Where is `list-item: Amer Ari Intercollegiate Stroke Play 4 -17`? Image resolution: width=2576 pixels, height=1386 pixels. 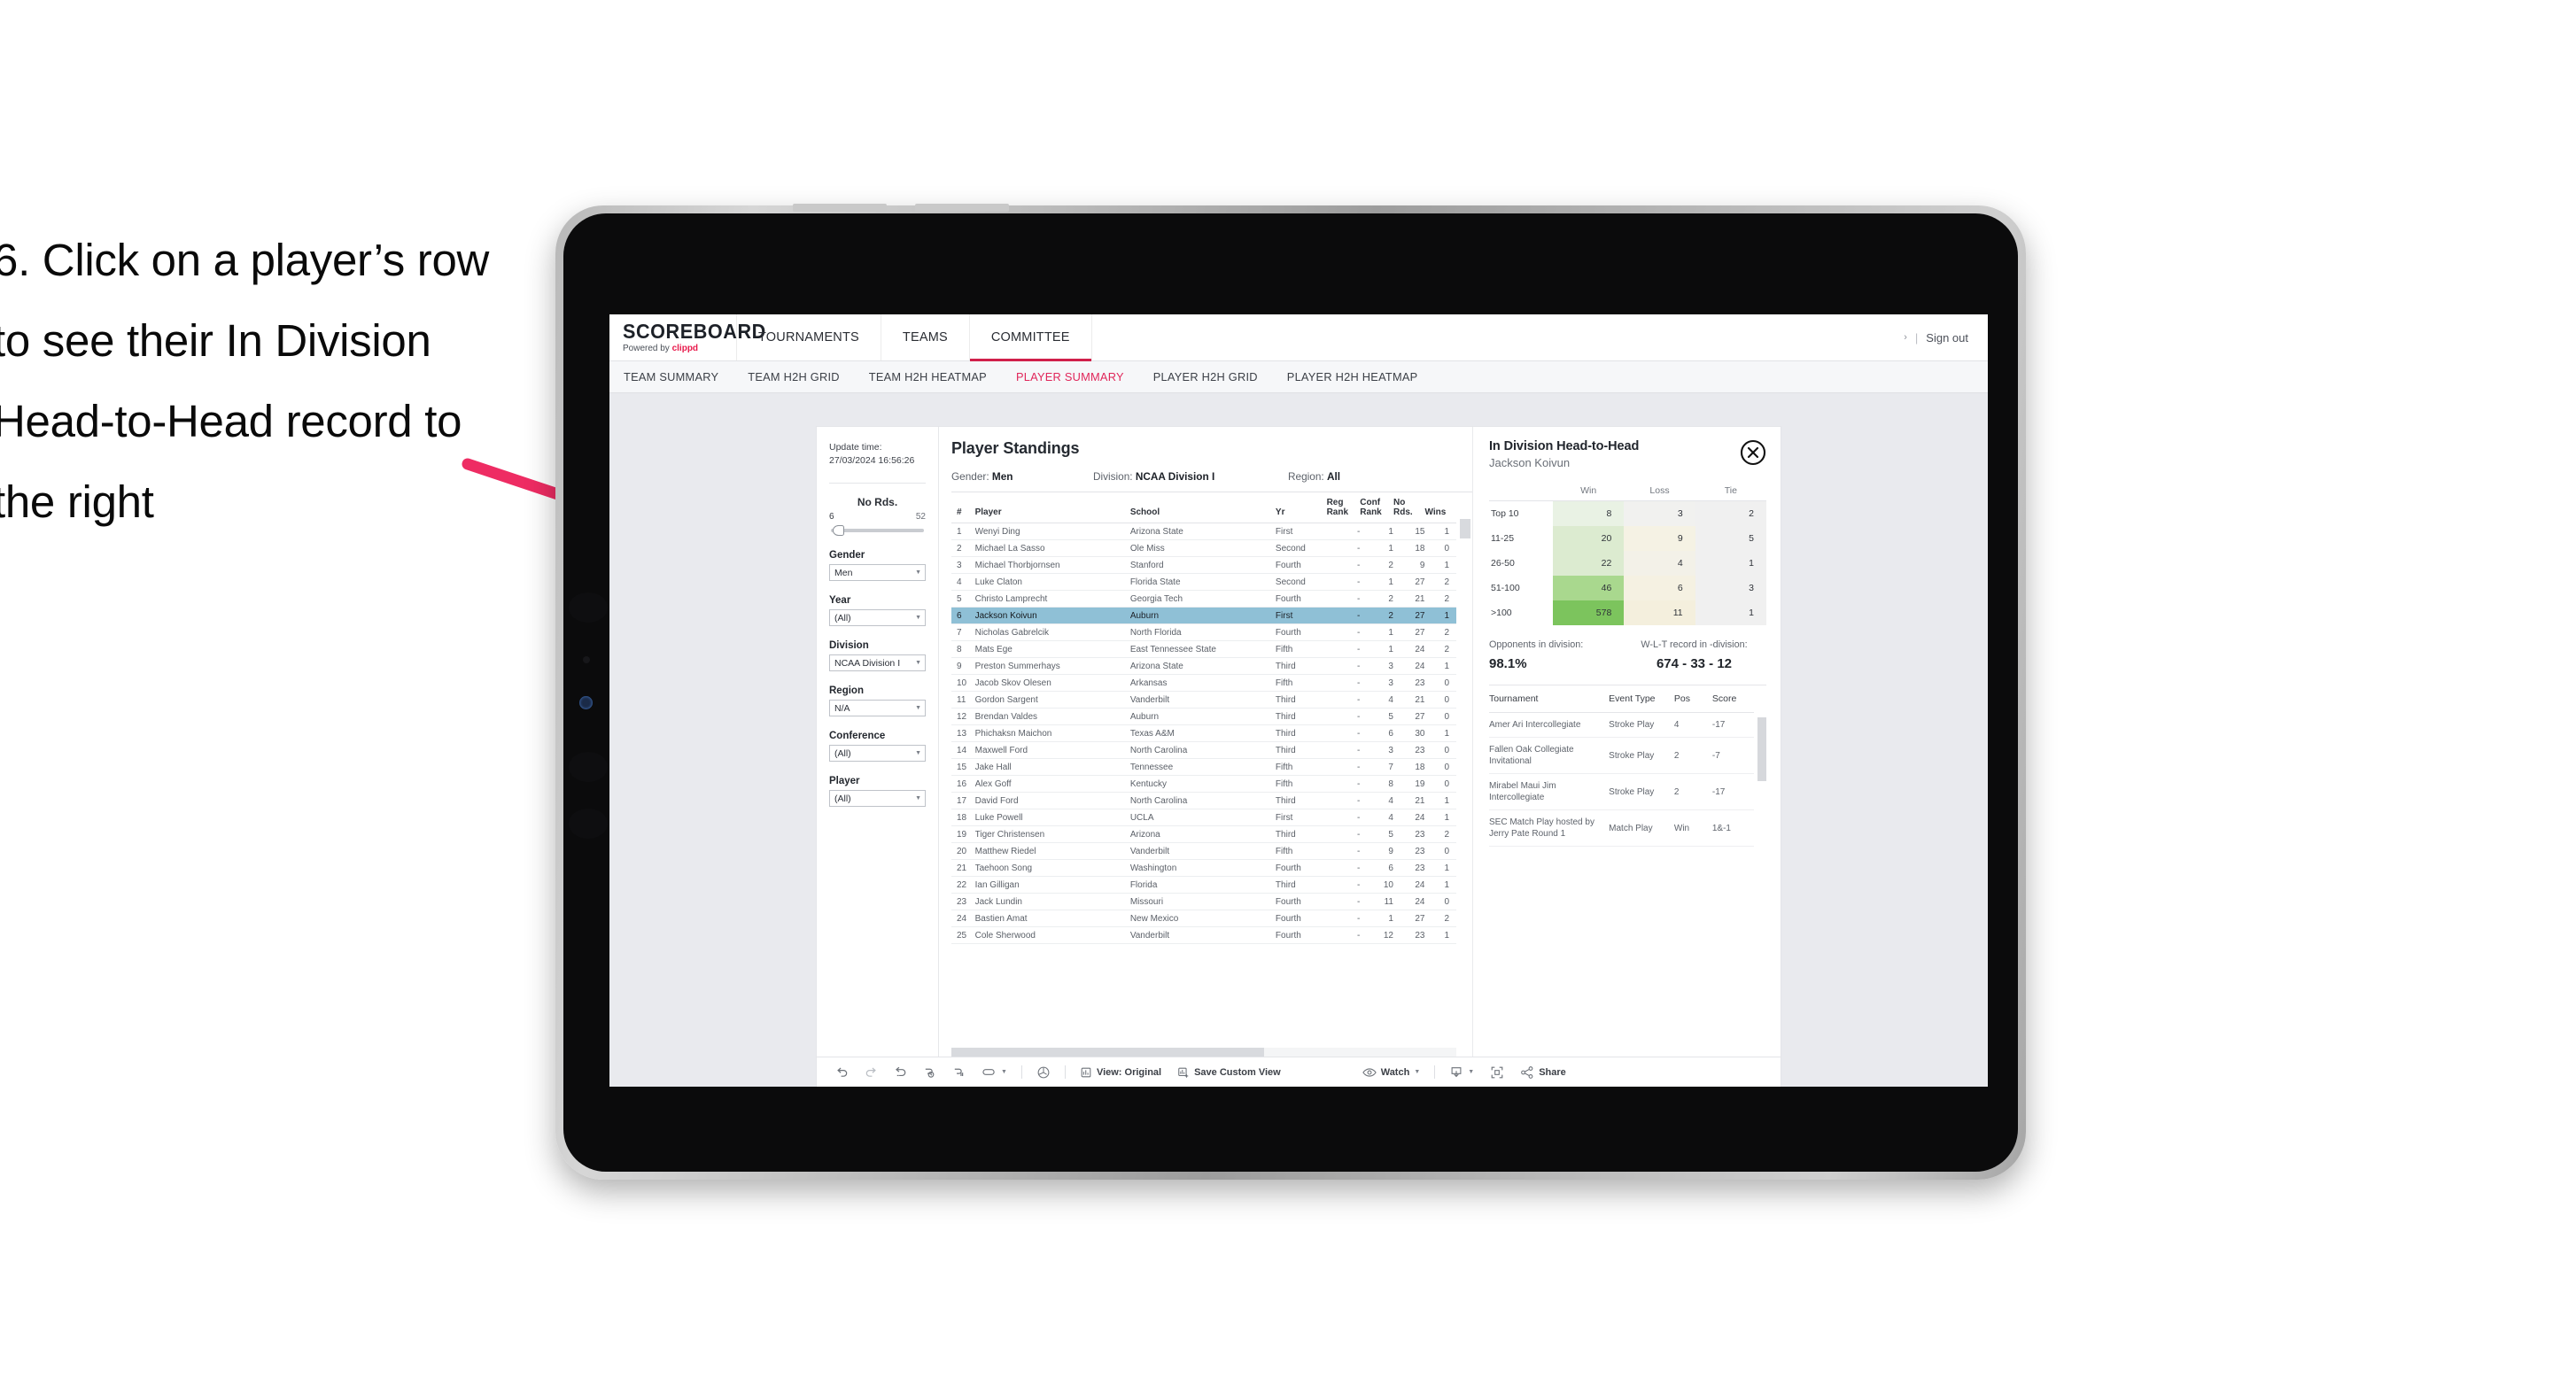
list-item: Amer Ari Intercollegiate Stroke Play 4 -17 is located at coordinates (1621, 725).